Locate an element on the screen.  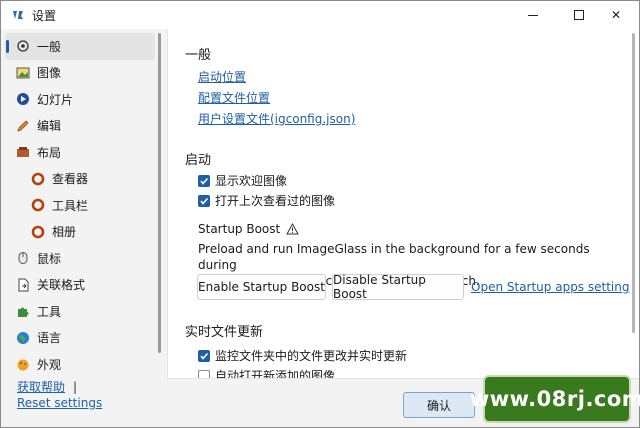
maximize-icon is located at coordinates (579, 15).